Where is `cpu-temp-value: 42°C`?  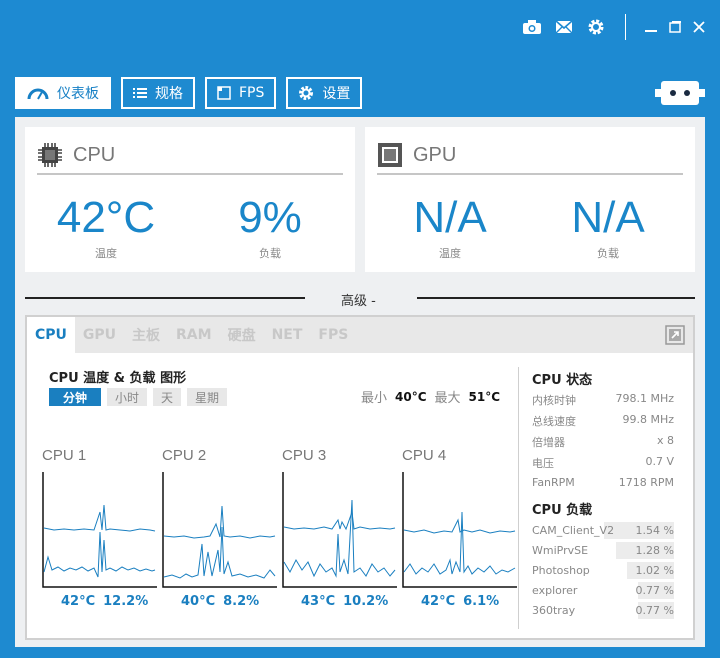 cpu-temp-value: 42°C is located at coordinates (106, 217).